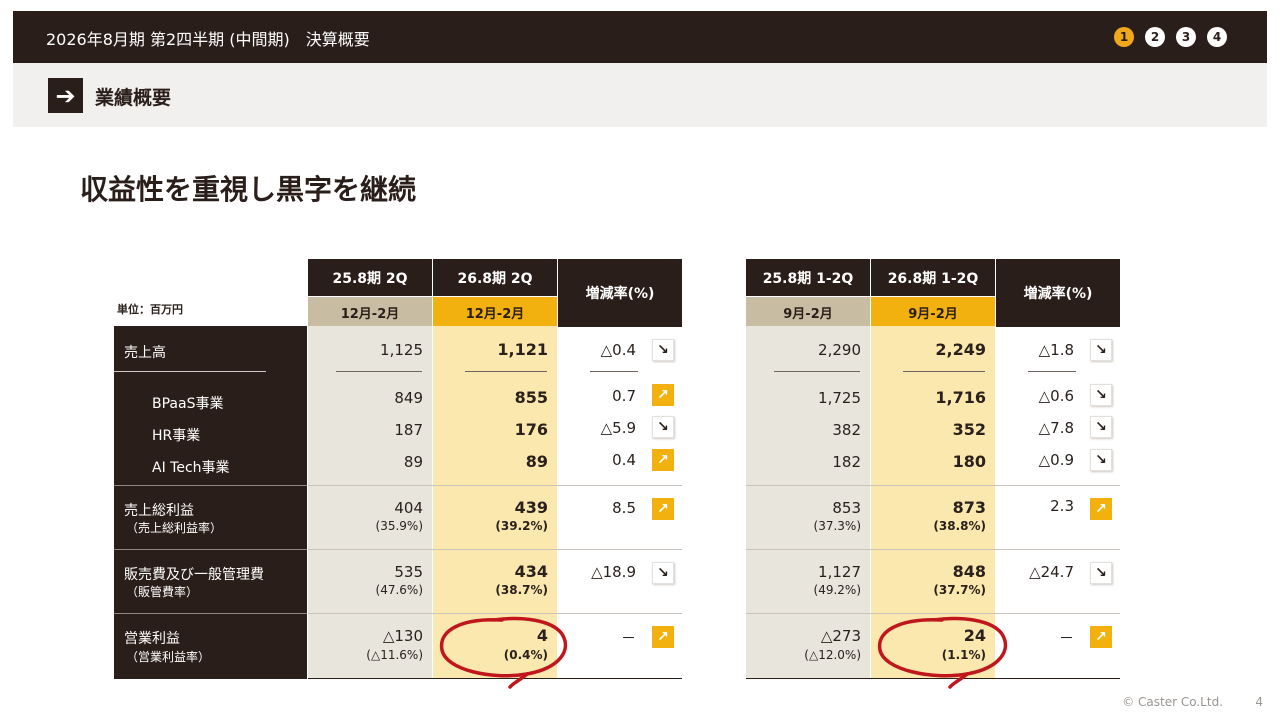  Describe the element at coordinates (963, 655) in the screenshot. I see `h-cur-op-rate: (1.1%)` at that location.